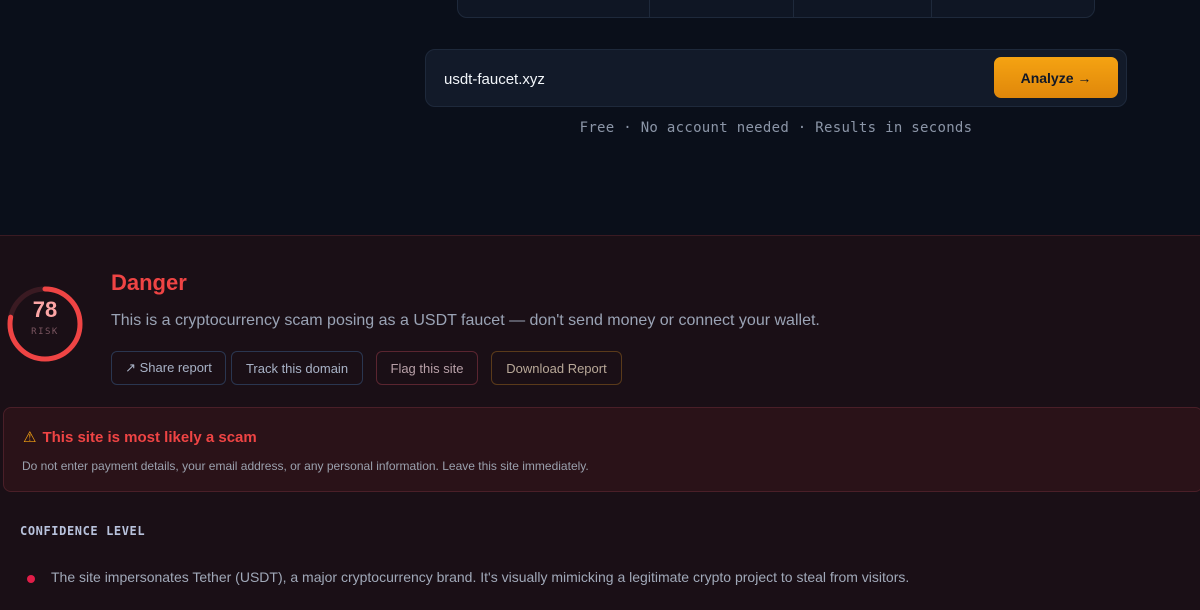 The width and height of the screenshot is (1200, 610). I want to click on search-box: Analyze →, so click(776, 78).